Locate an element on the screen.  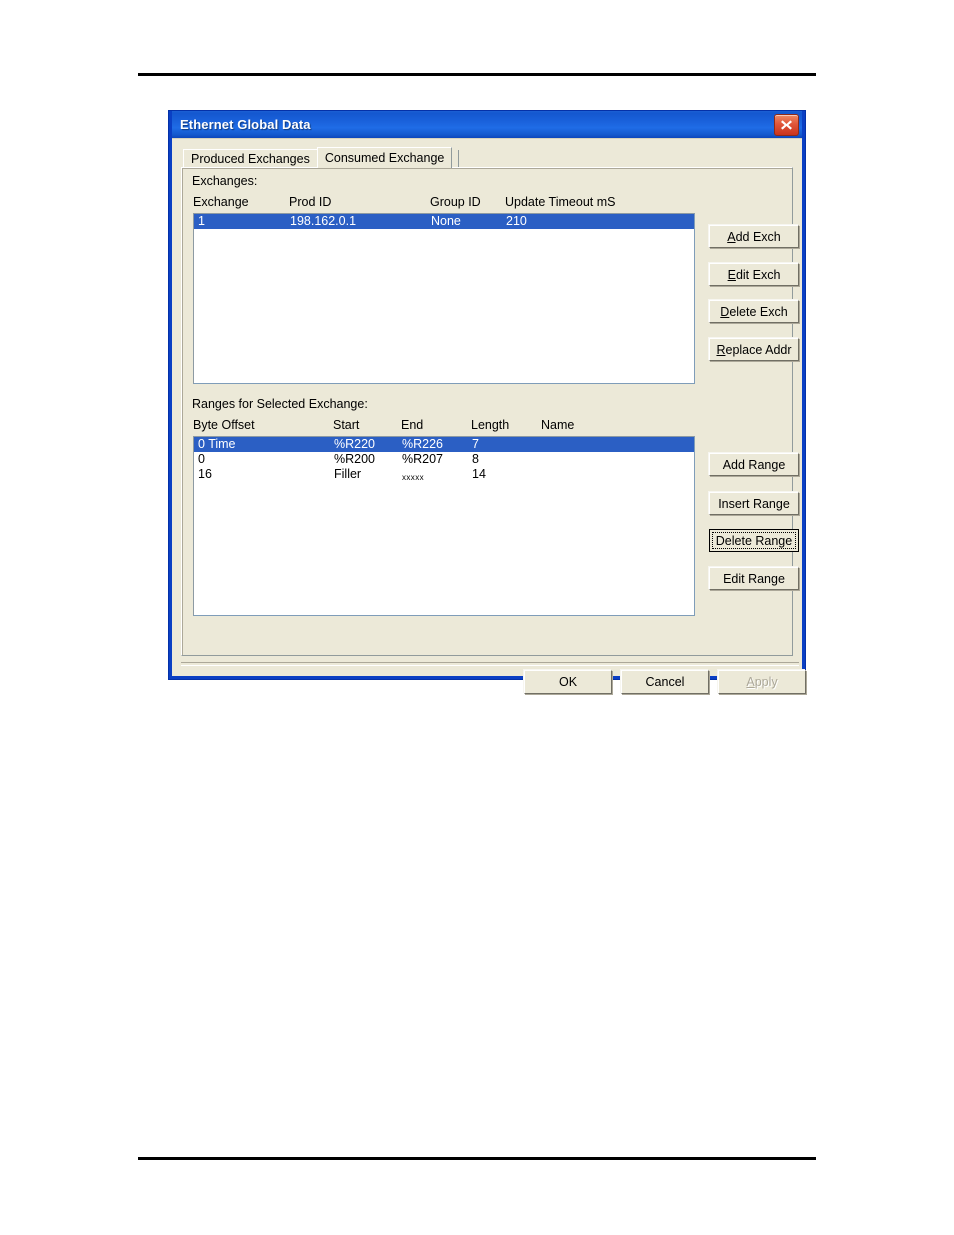
add-range-button: Add Range is located at coordinates (754, 464).